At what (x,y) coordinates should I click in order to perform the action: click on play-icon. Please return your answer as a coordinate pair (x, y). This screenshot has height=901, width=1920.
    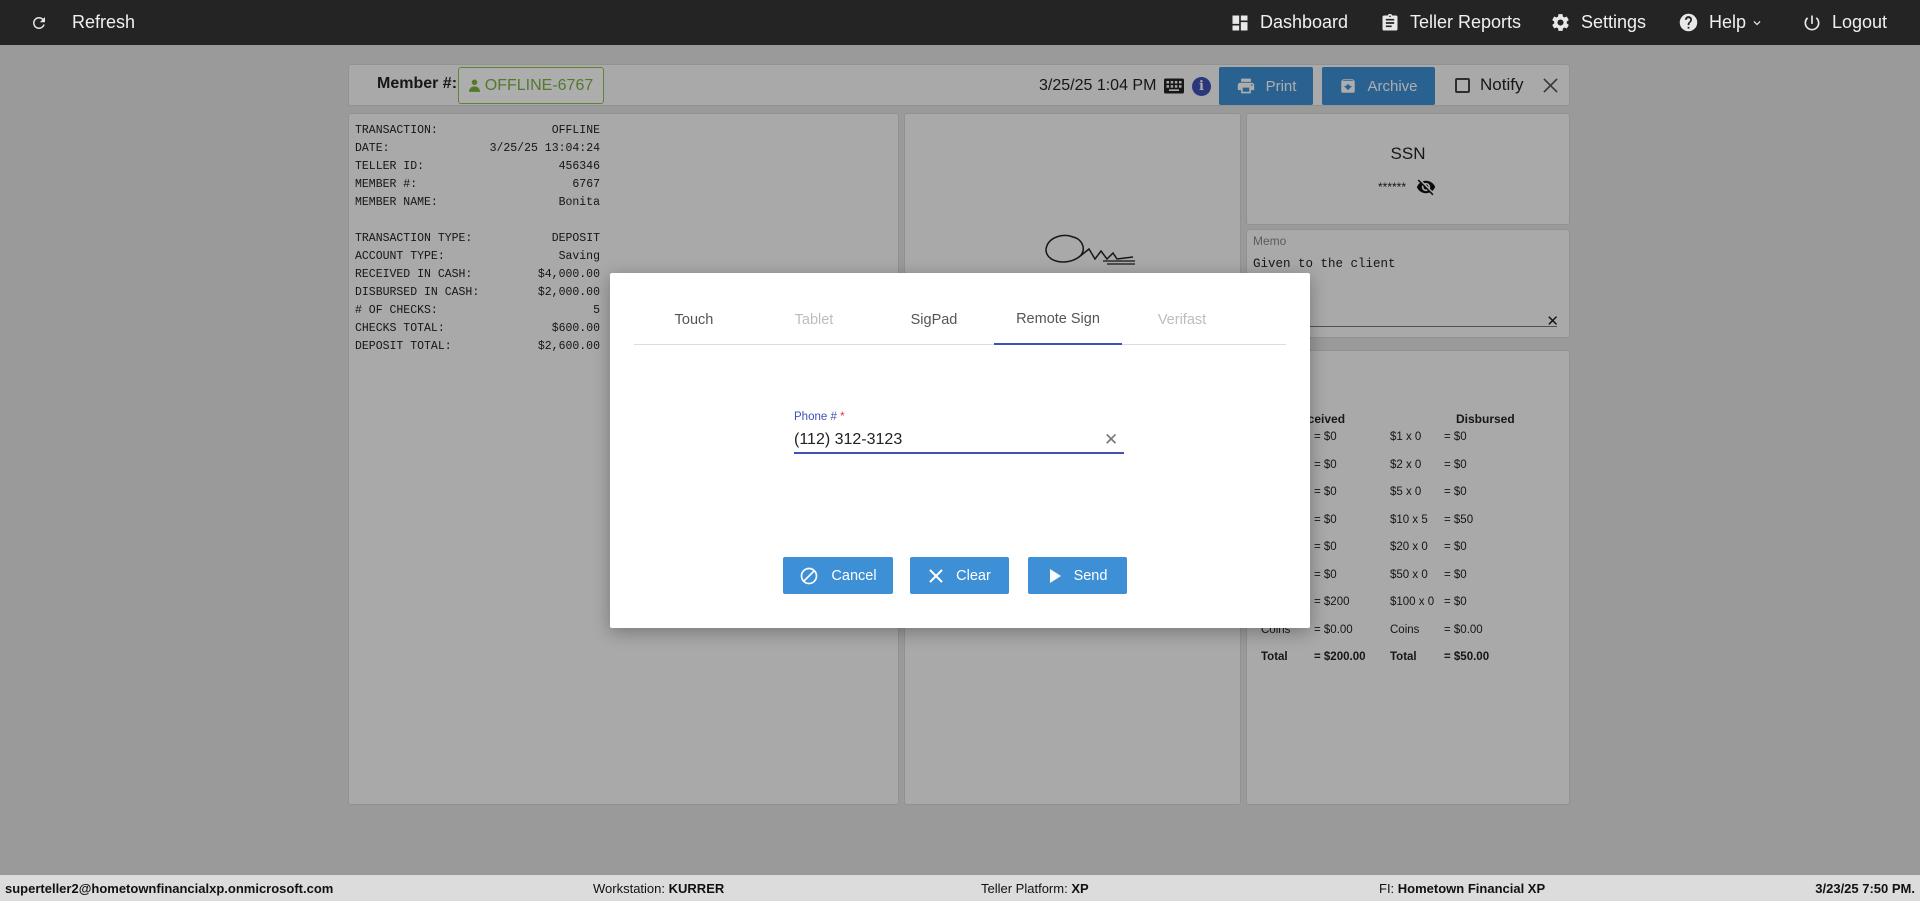
    Looking at the image, I should click on (1061, 576).